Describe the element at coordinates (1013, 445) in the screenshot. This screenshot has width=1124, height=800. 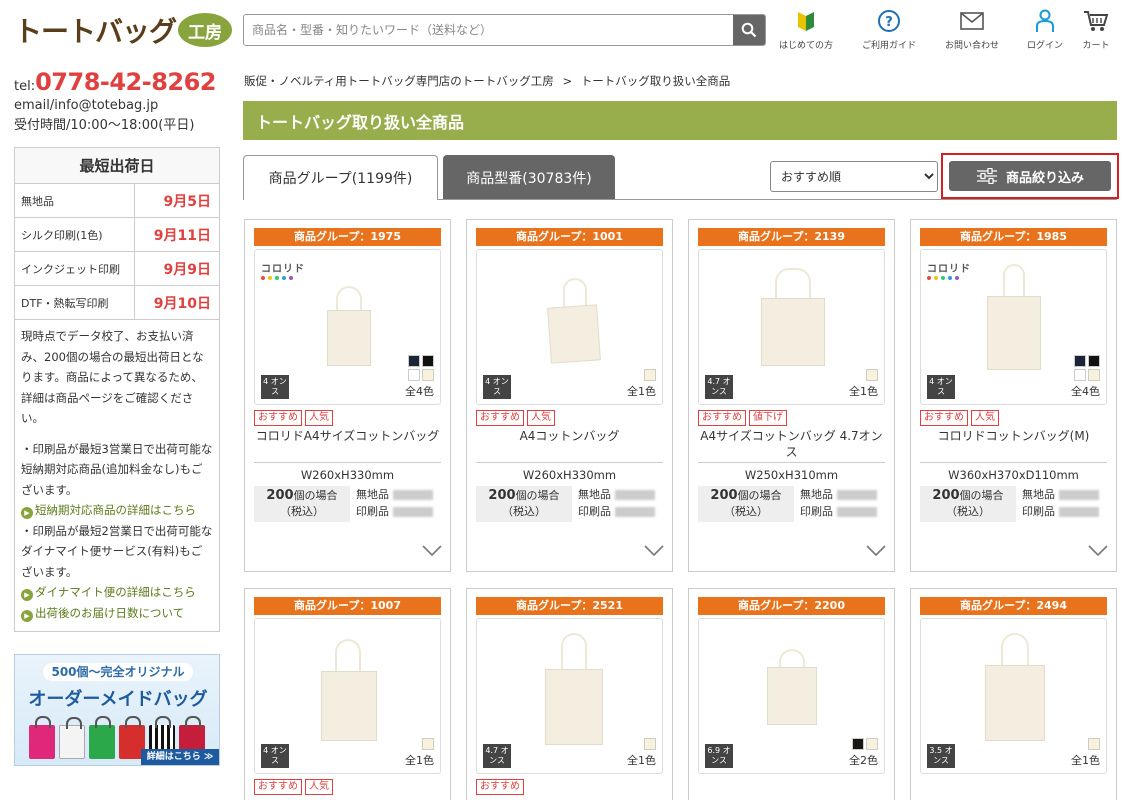
I see `product-name: コロリドコットンバッグ(M)` at that location.